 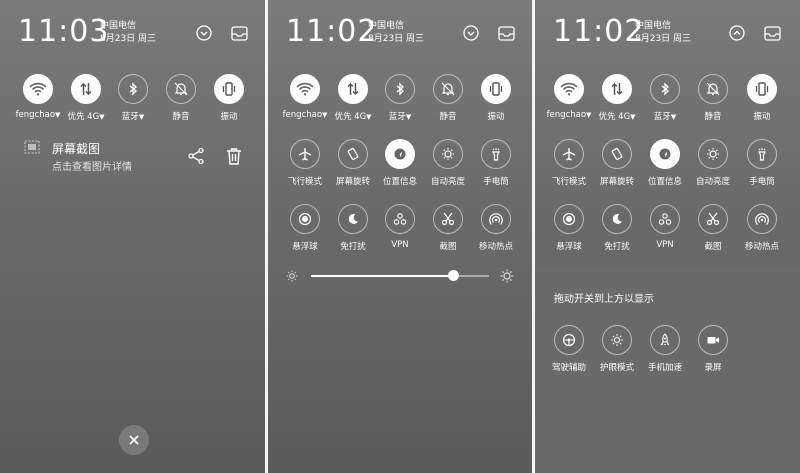 What do you see at coordinates (453, 275) in the screenshot?
I see `brightness-slider-thumb` at bounding box center [453, 275].